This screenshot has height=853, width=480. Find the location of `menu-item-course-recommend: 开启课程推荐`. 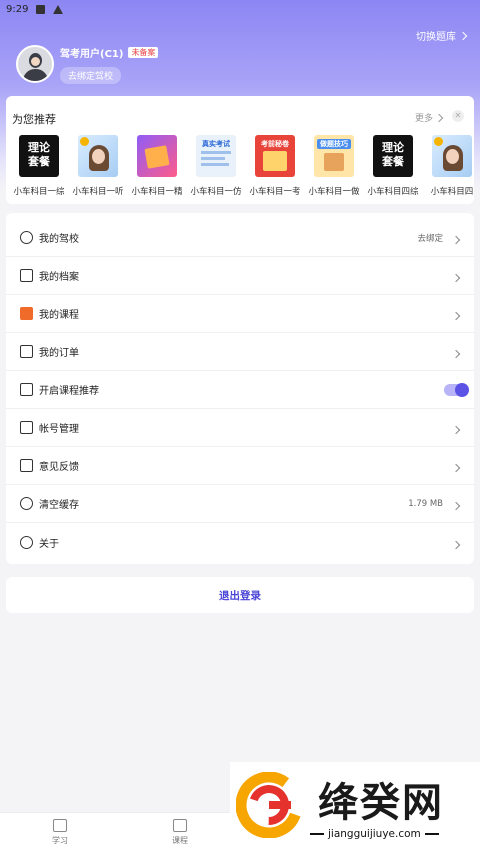

menu-item-course-recommend: 开启课程推荐 is located at coordinates (240, 390).